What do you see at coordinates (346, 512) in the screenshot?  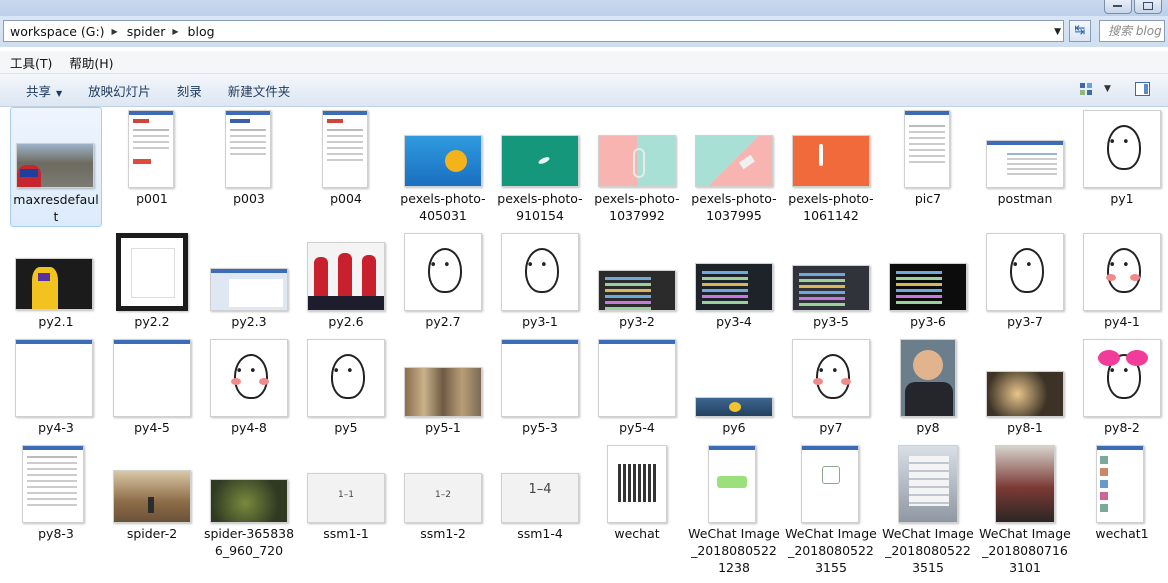 I see `file-item: 1–1 ssm1-1` at bounding box center [346, 512].